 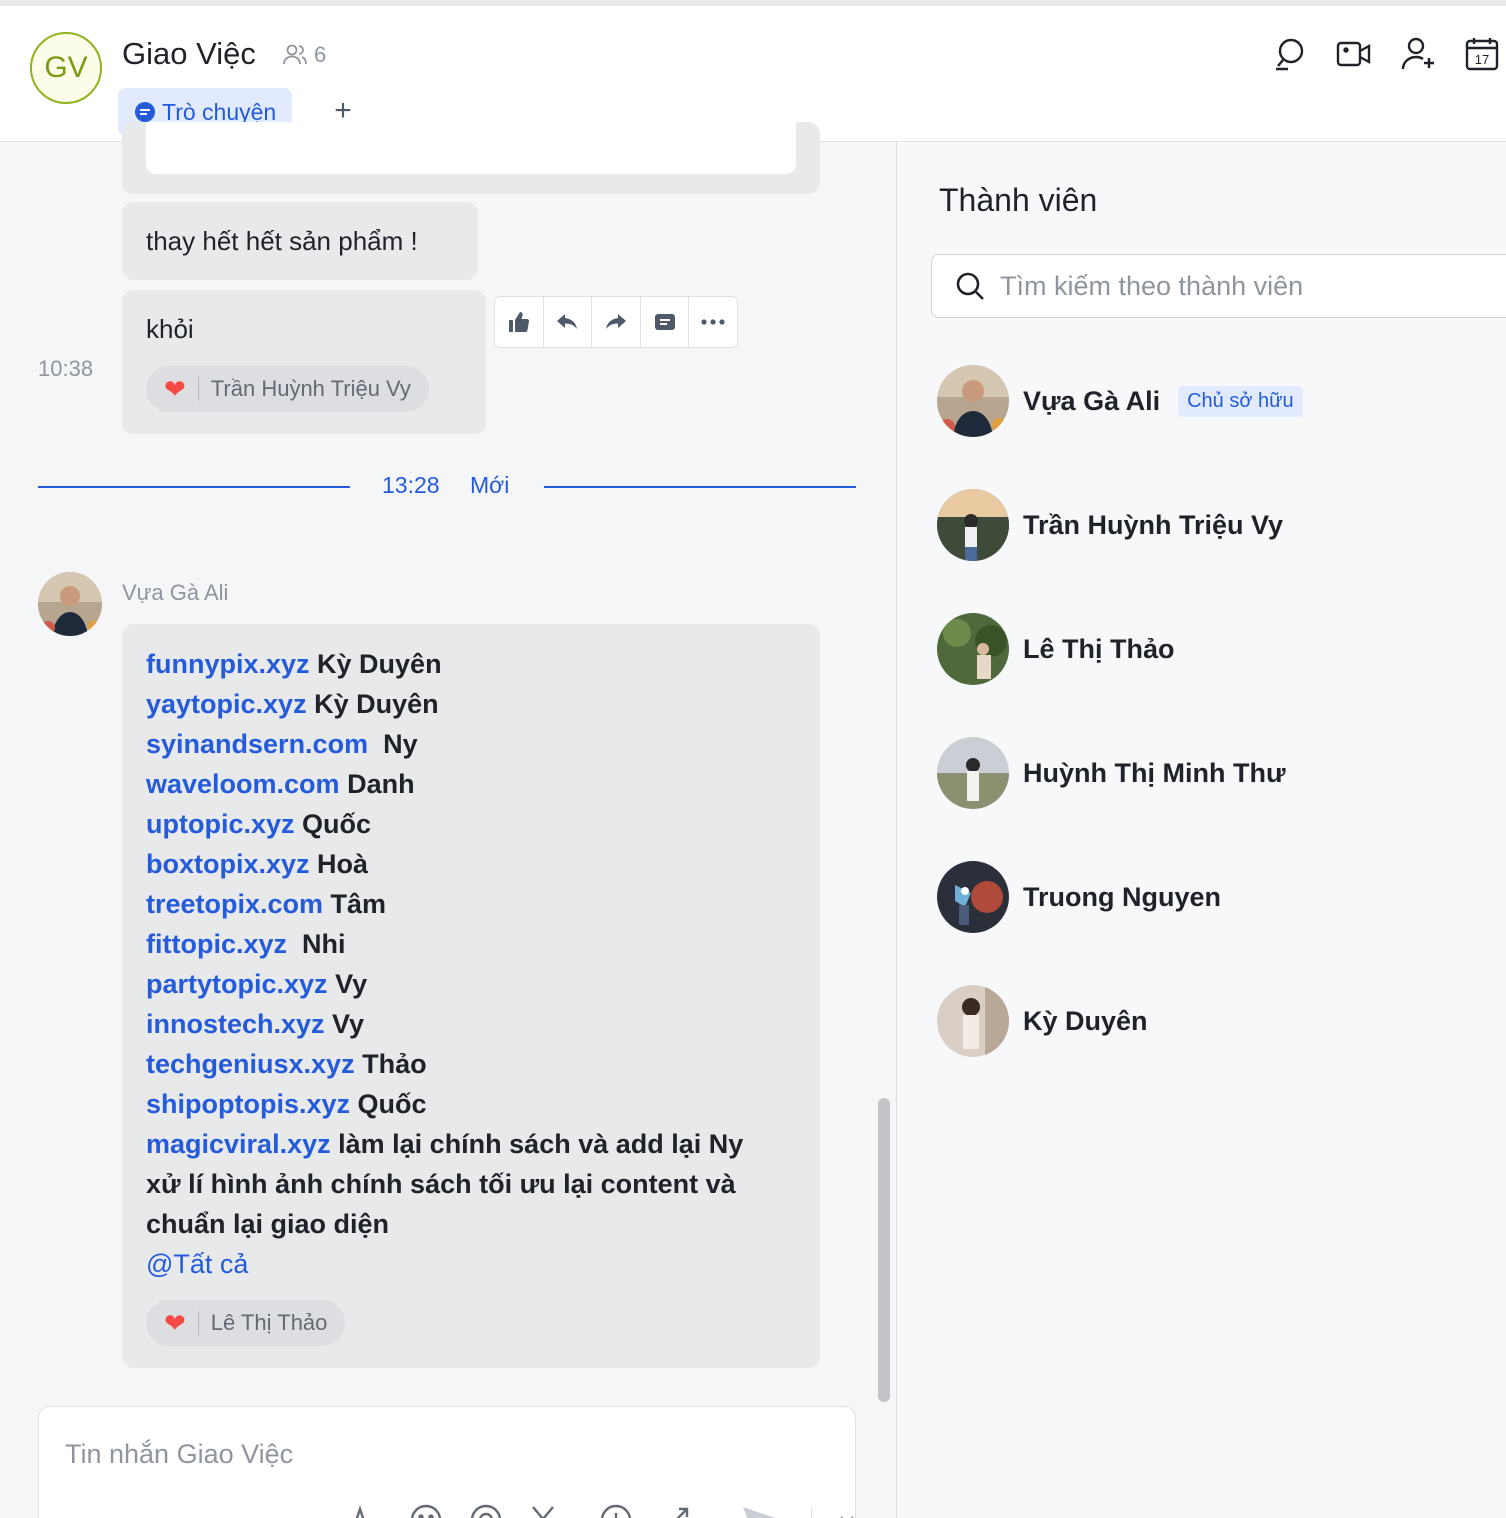 I want to click on message-line: innostech.xyz Vy, so click(x=476, y=1024).